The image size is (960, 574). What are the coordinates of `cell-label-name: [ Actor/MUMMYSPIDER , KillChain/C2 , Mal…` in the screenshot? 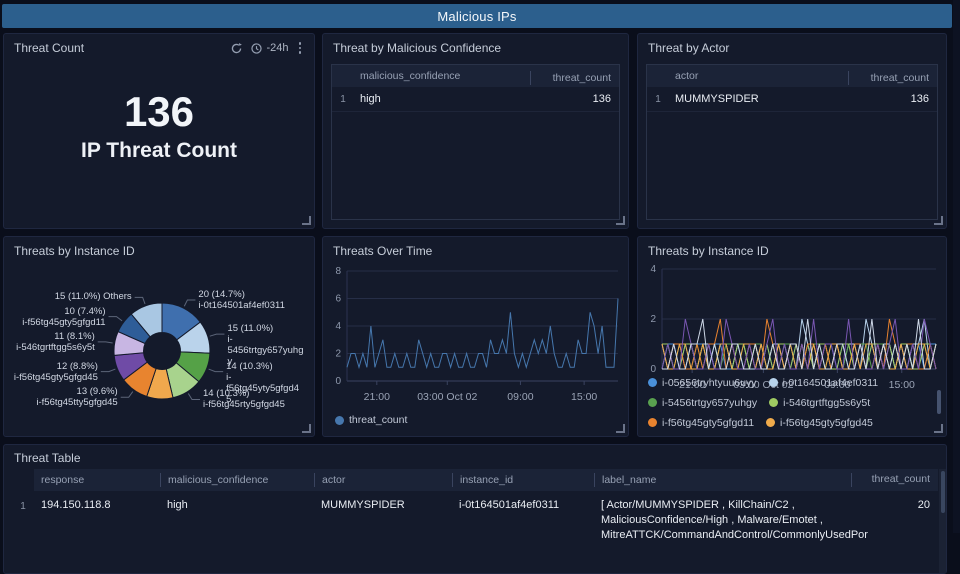 It's located at (734, 520).